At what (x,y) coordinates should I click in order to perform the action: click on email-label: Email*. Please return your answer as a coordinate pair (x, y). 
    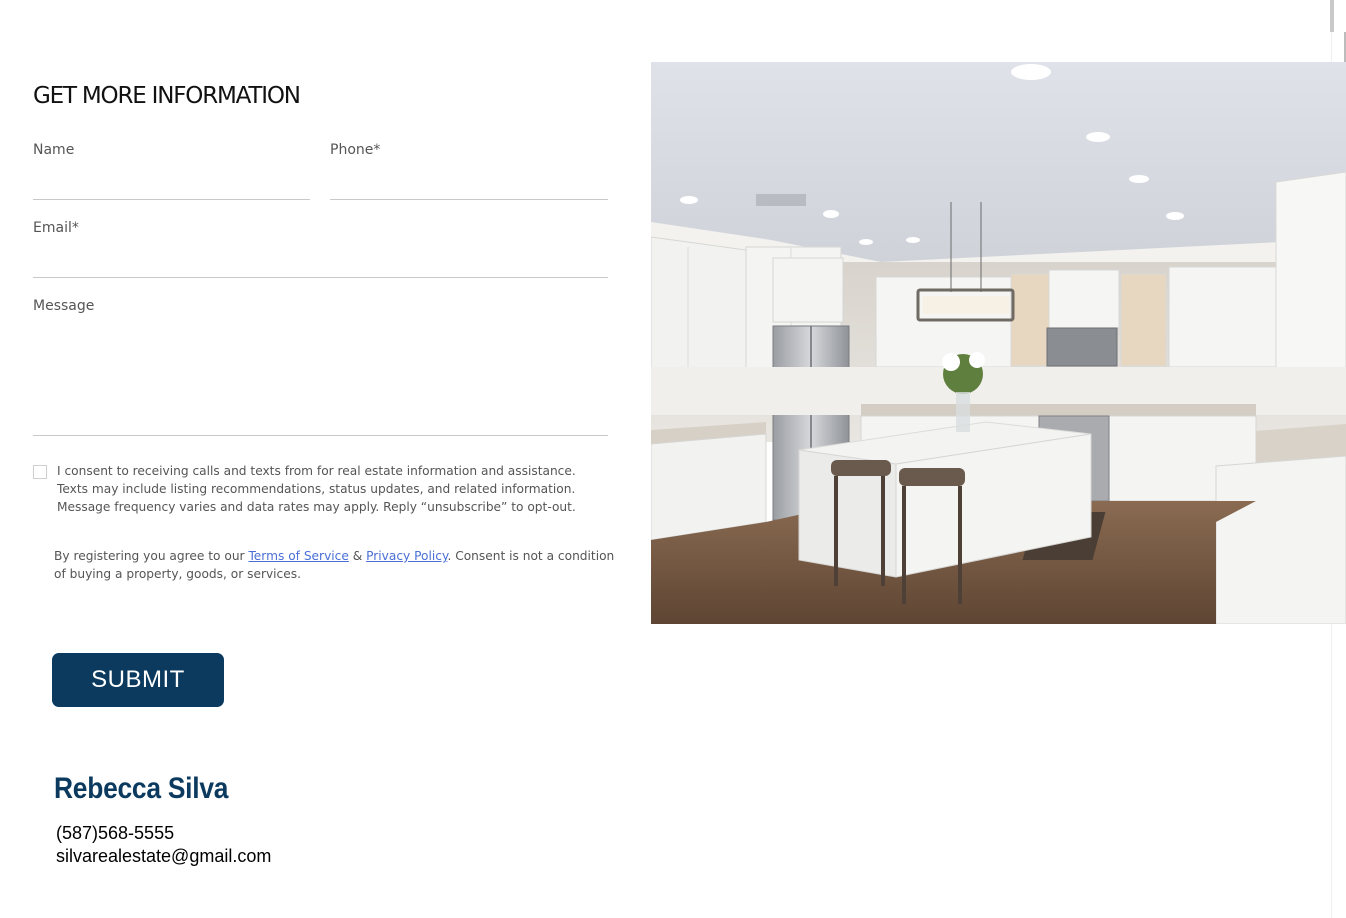
    Looking at the image, I should click on (56, 228).